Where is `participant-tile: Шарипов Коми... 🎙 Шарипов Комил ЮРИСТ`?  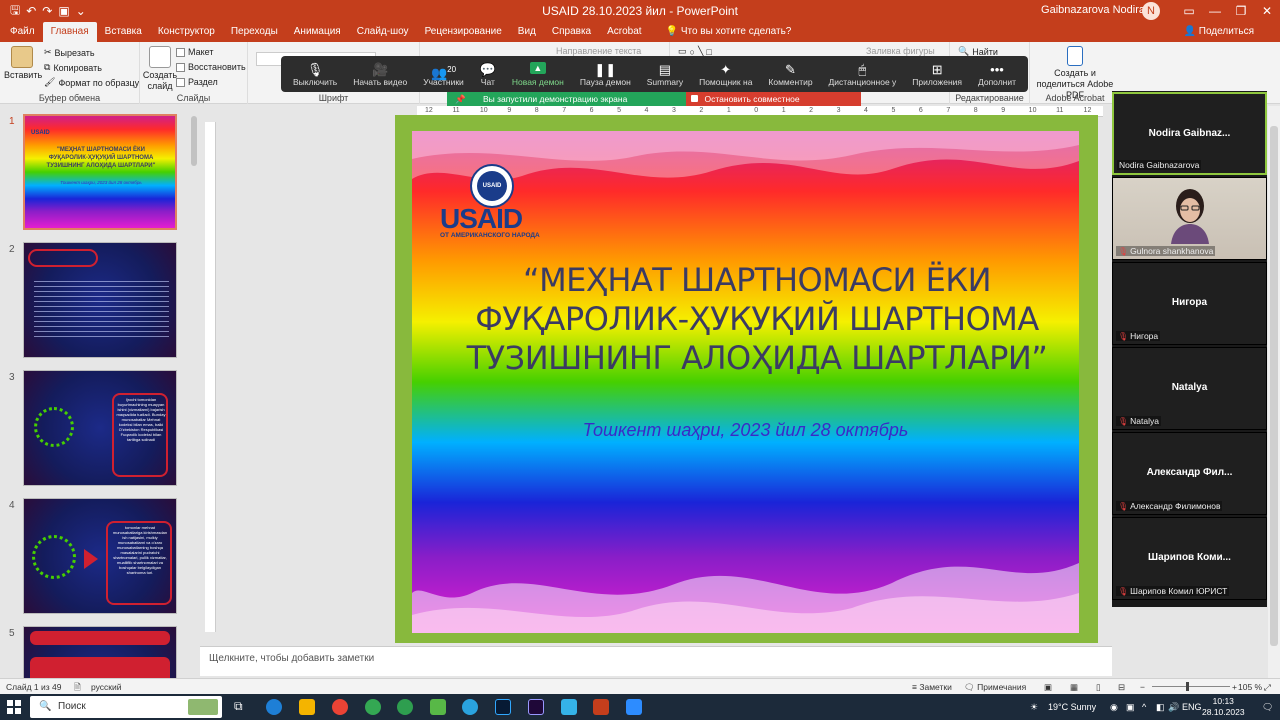 participant-tile: Шарипов Коми... 🎙 Шарипов Комил ЮРИСТ is located at coordinates (1189, 558).